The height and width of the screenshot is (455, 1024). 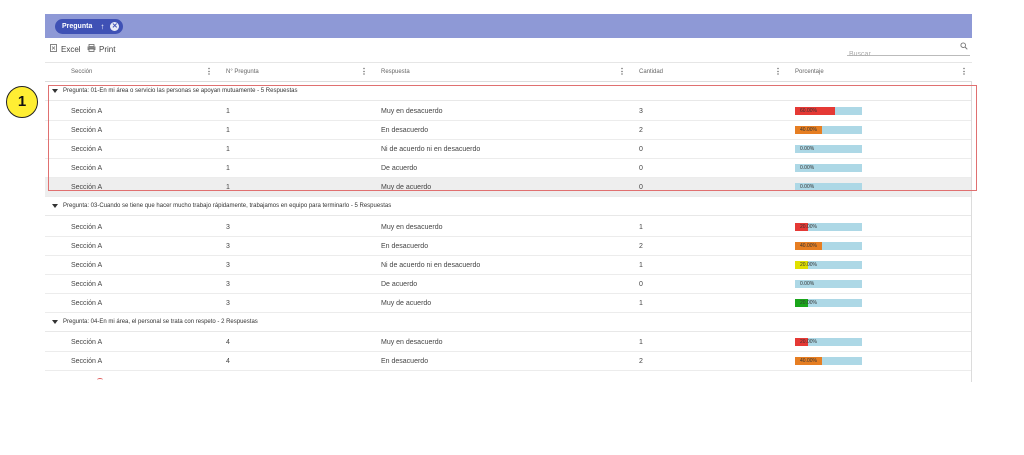 What do you see at coordinates (508, 361) in the screenshot?
I see `table-row: Sección A 4 En desacuerdo 2 40.00%` at bounding box center [508, 361].